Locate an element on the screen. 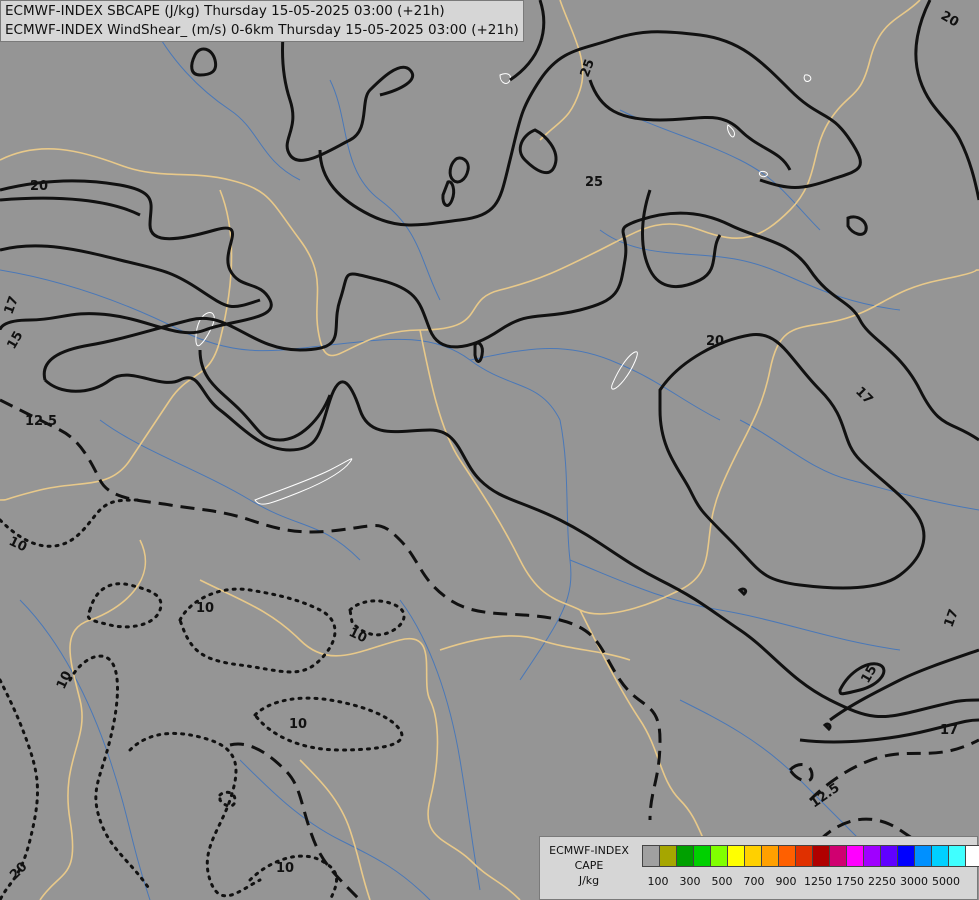 Image resolution: width=979 pixels, height=900 pixels. legend-color-scale is located at coordinates (810, 856).